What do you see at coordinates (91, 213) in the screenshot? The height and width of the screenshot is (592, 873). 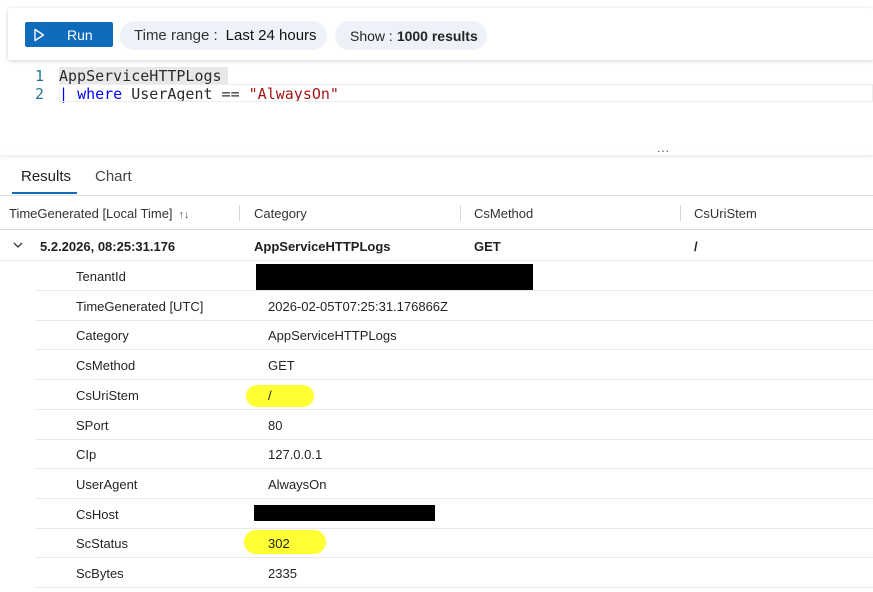 I see `column-header-label: TimeGenerated [Local Time]` at bounding box center [91, 213].